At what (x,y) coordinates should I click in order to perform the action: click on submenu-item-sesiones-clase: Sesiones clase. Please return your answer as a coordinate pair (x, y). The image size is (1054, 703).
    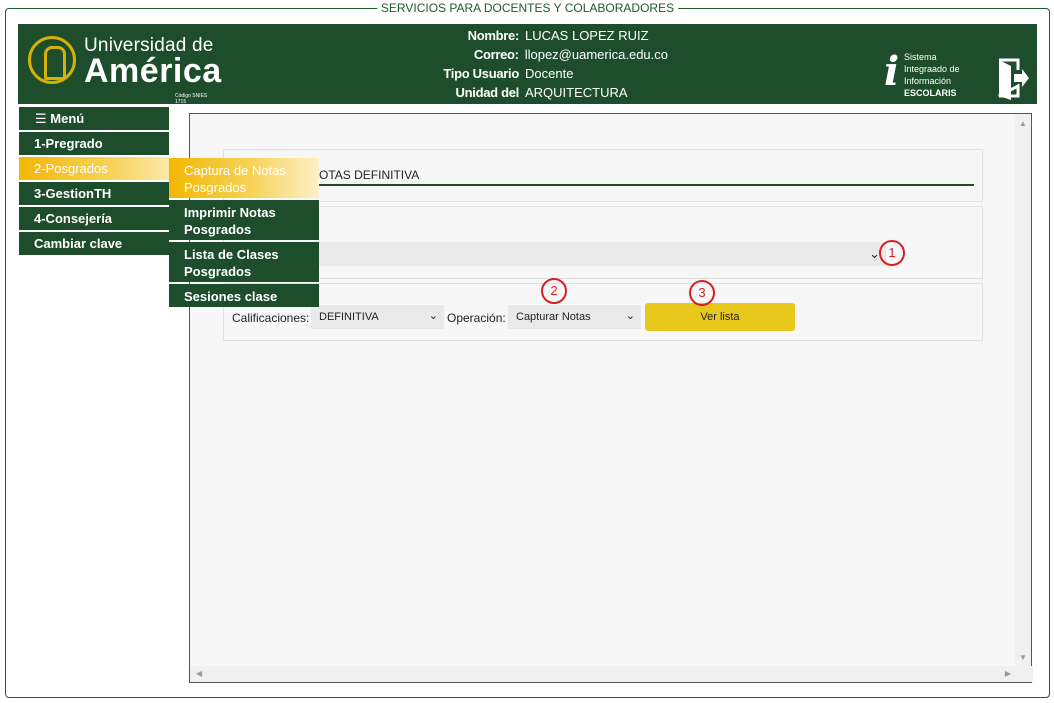
    Looking at the image, I should click on (244, 295).